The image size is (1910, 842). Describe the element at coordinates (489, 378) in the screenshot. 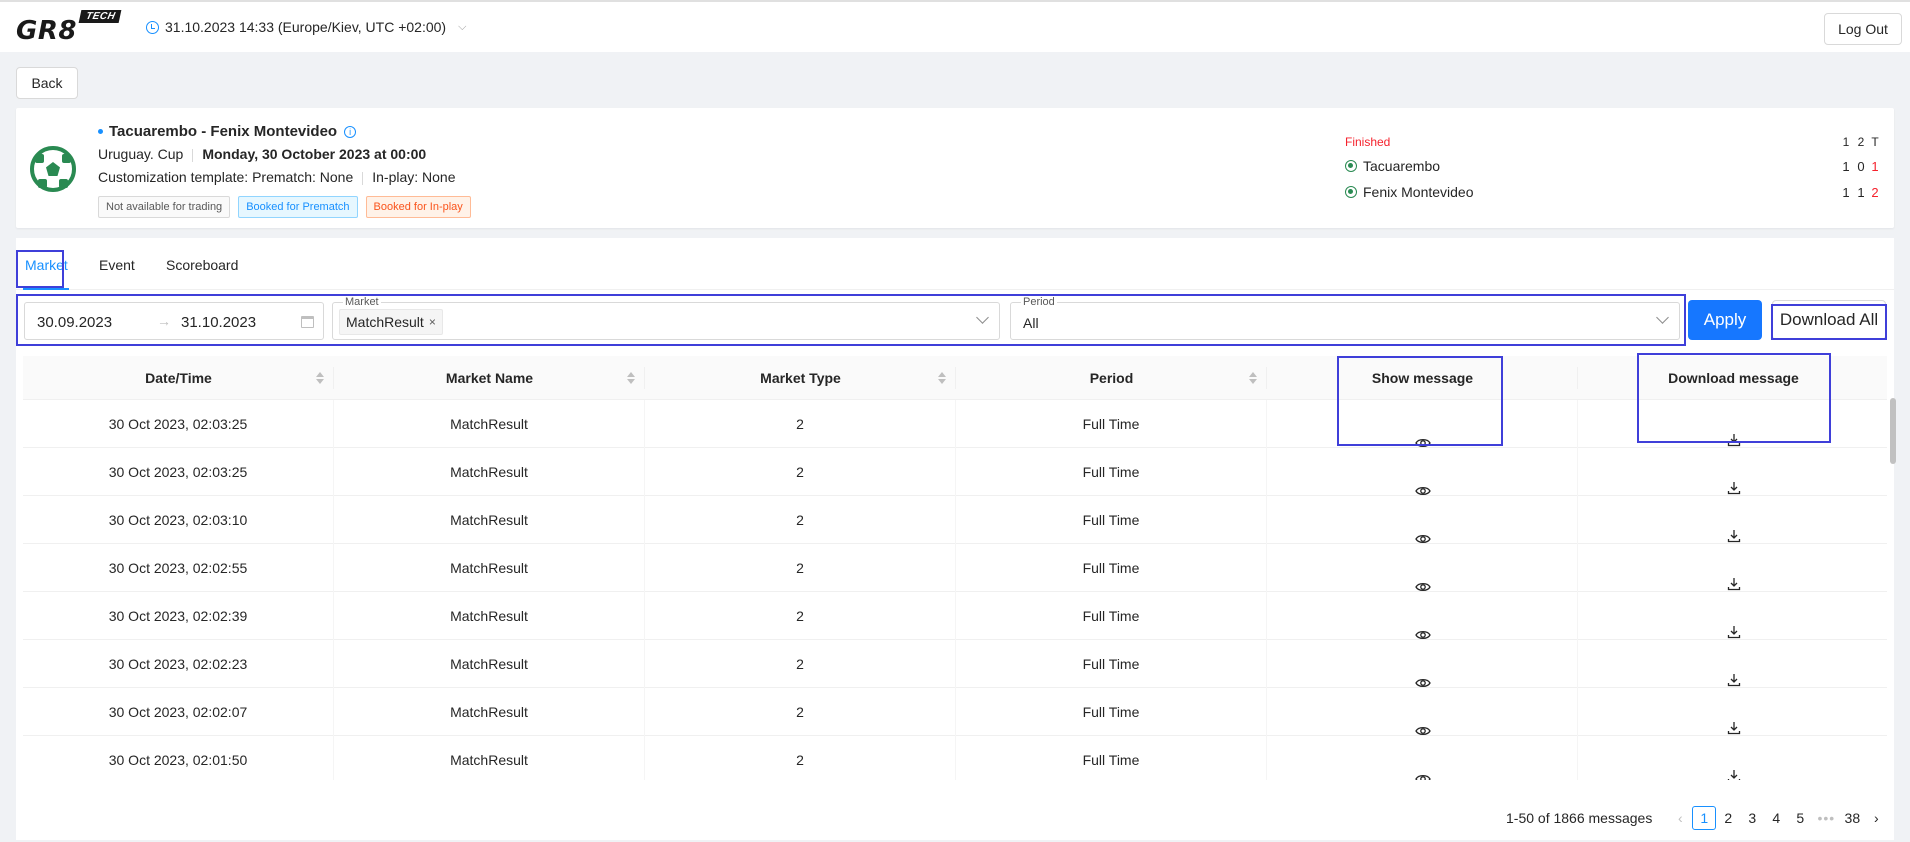

I see `column-header-market-name: Market Name` at that location.